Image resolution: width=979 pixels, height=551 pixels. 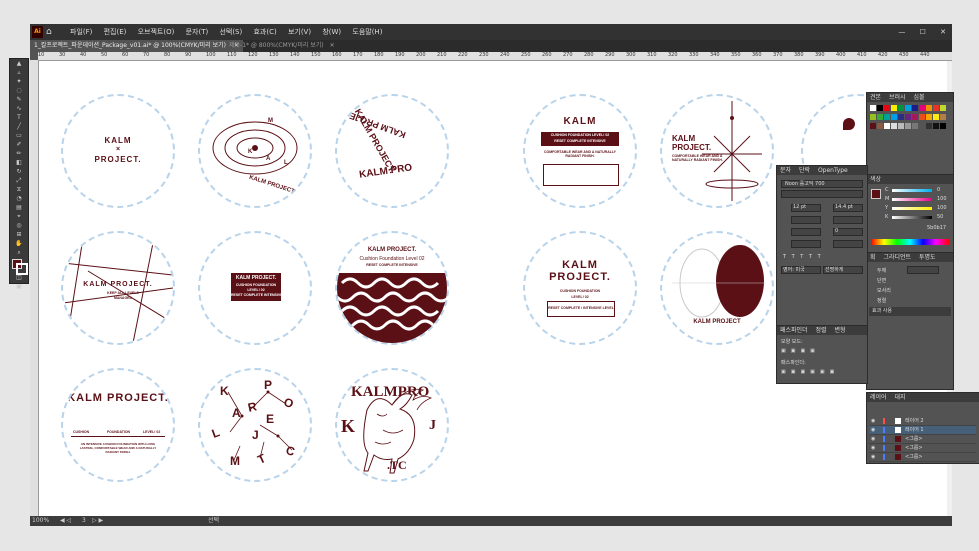 I want to click on tab-document-2: 제목-1* @ 800%(CMYK/미리 보기) ✕, so click(x=282, y=46).